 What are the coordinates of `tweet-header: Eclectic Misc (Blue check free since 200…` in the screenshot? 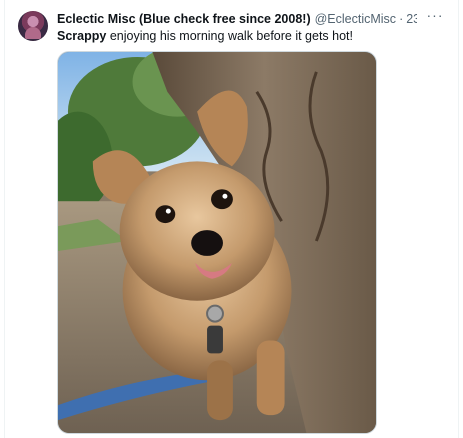 It's located at (237, 19).